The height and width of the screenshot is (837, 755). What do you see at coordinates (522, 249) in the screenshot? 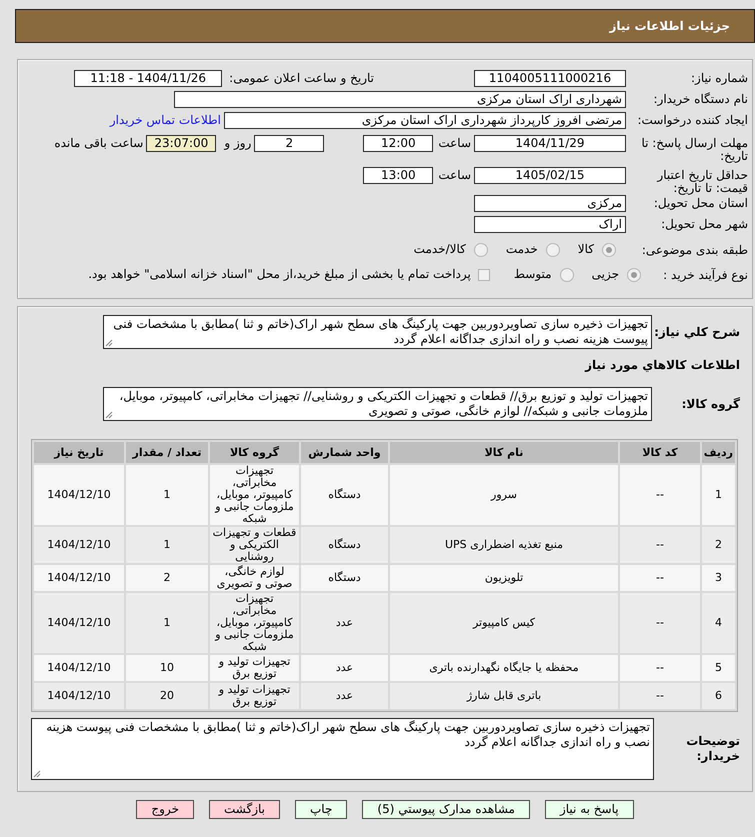
I see `radio-label: خدمت` at bounding box center [522, 249].